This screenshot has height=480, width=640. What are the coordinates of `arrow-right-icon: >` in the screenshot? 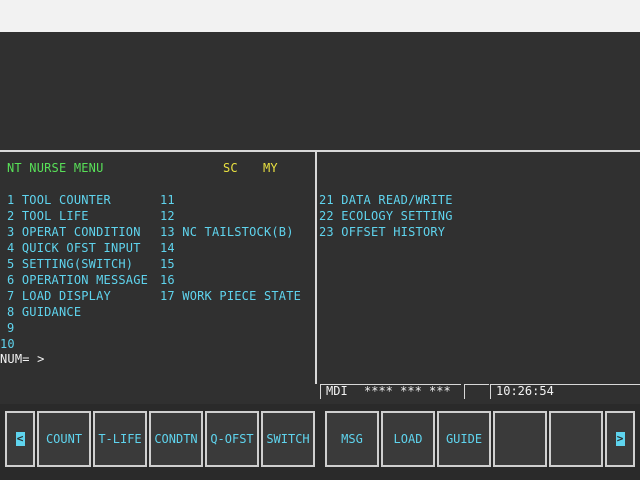 It's located at (620, 439).